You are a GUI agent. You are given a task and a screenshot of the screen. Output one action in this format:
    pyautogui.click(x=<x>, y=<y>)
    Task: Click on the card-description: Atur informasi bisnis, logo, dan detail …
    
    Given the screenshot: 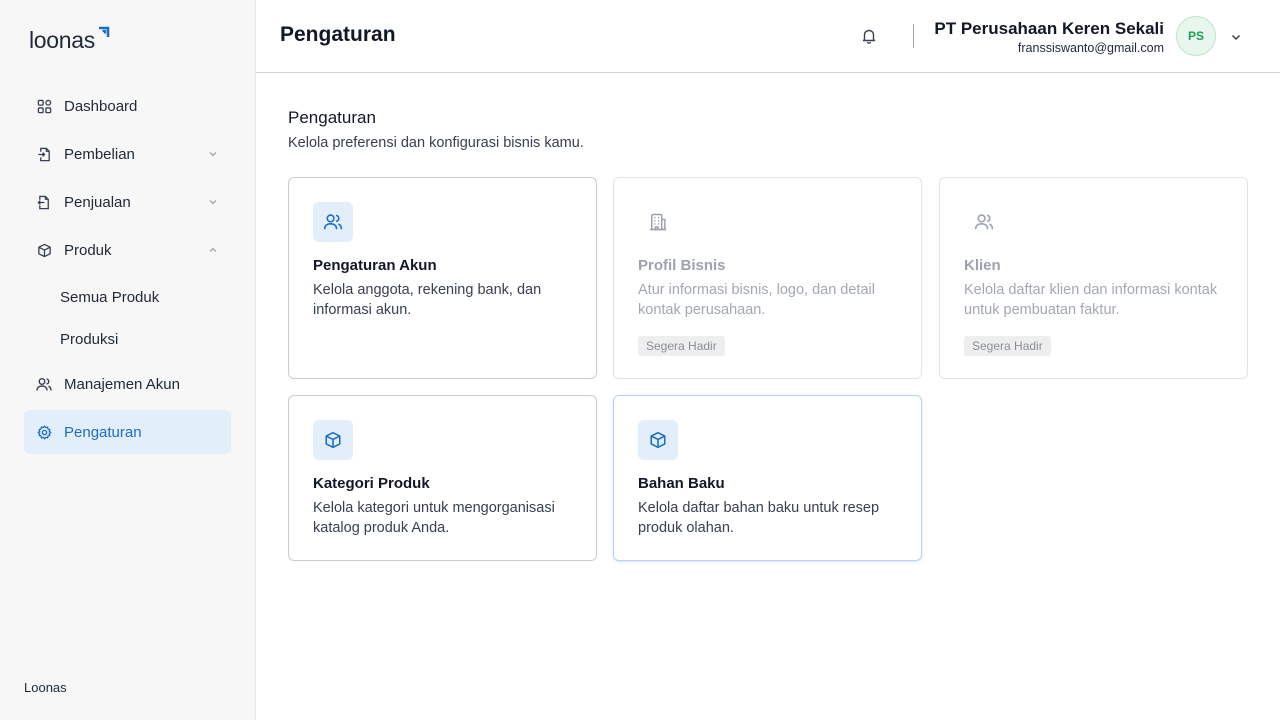 What is the action you would take?
    pyautogui.click(x=756, y=300)
    